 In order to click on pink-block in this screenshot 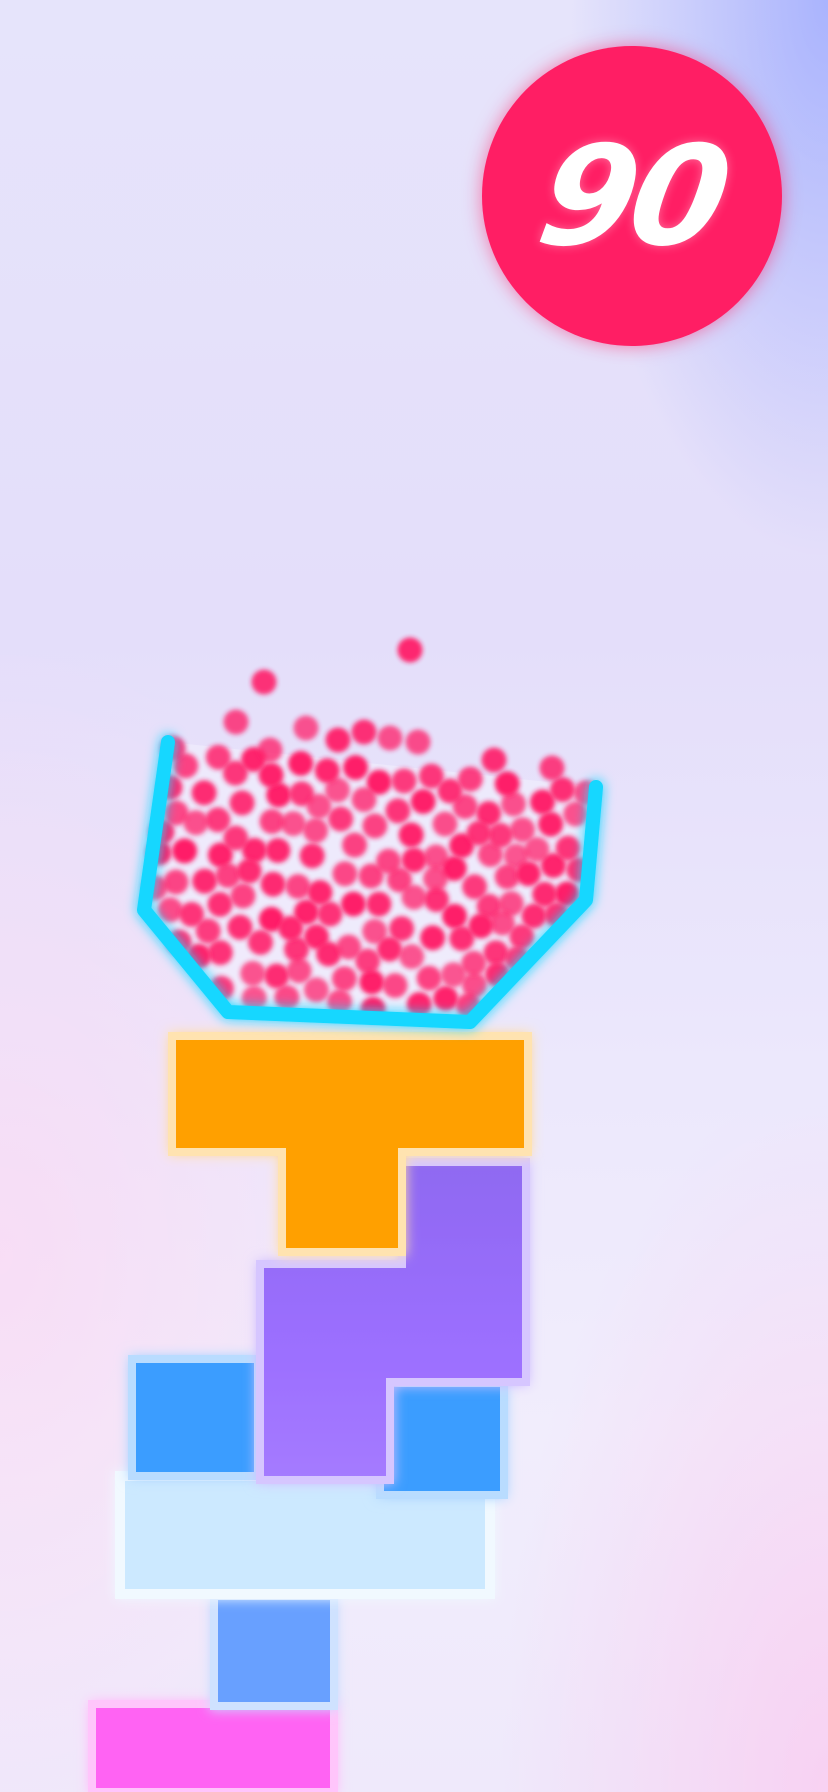, I will do `click(213, 1746)`.